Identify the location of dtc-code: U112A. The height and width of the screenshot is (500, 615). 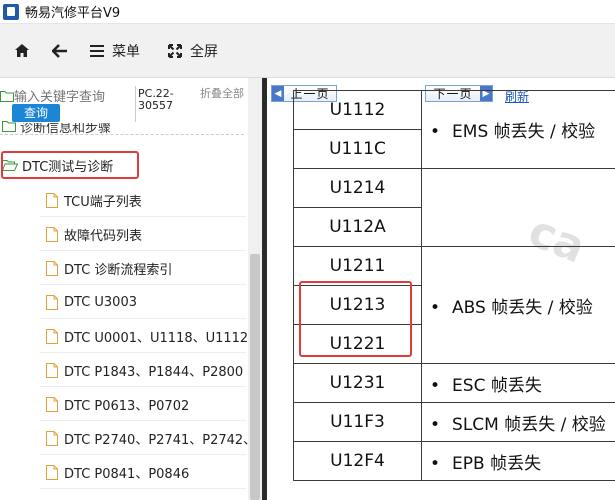
(357, 227).